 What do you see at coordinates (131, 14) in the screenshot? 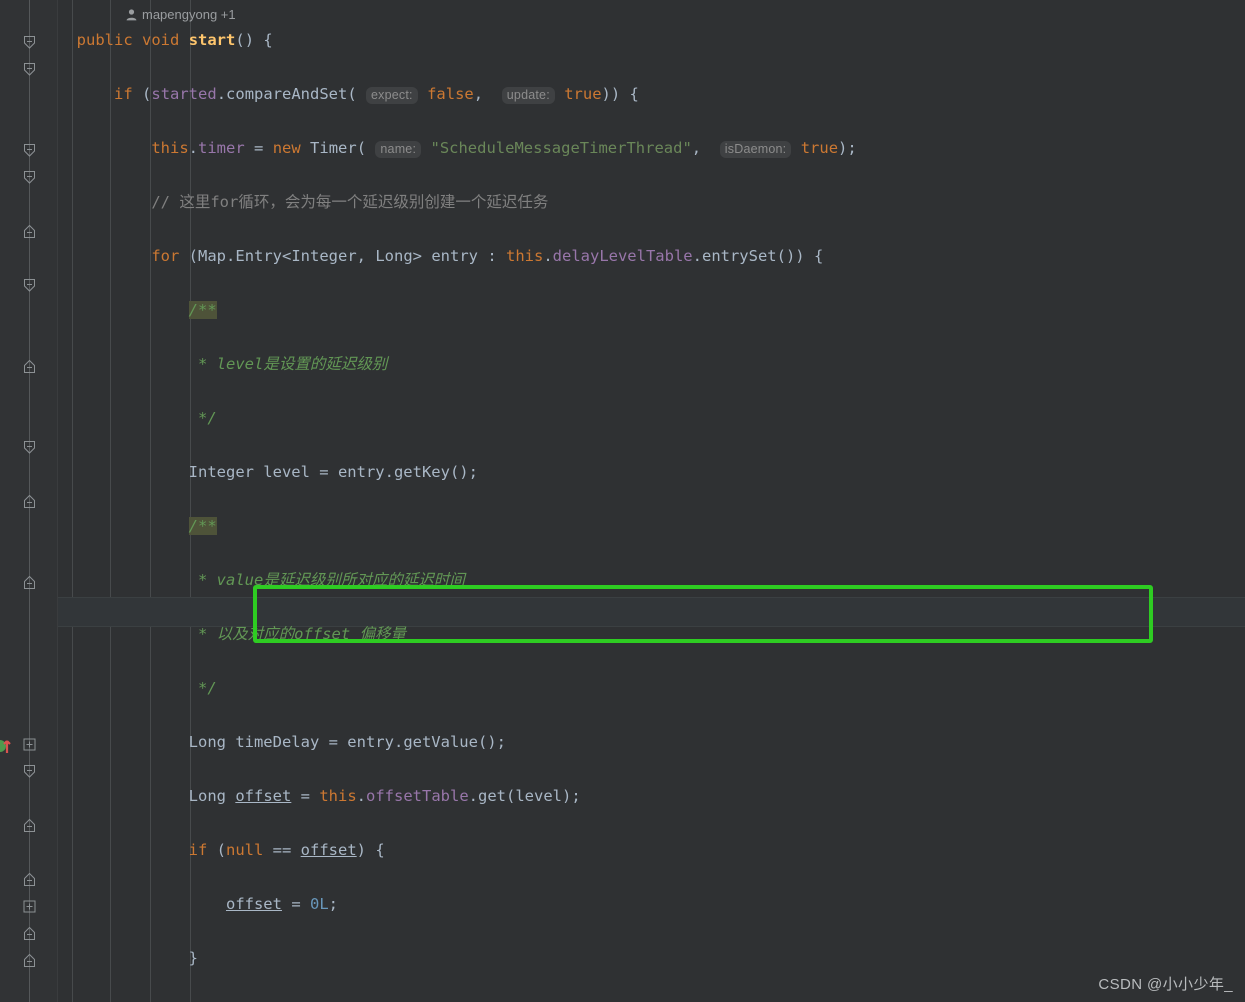
I see `person-icon` at bounding box center [131, 14].